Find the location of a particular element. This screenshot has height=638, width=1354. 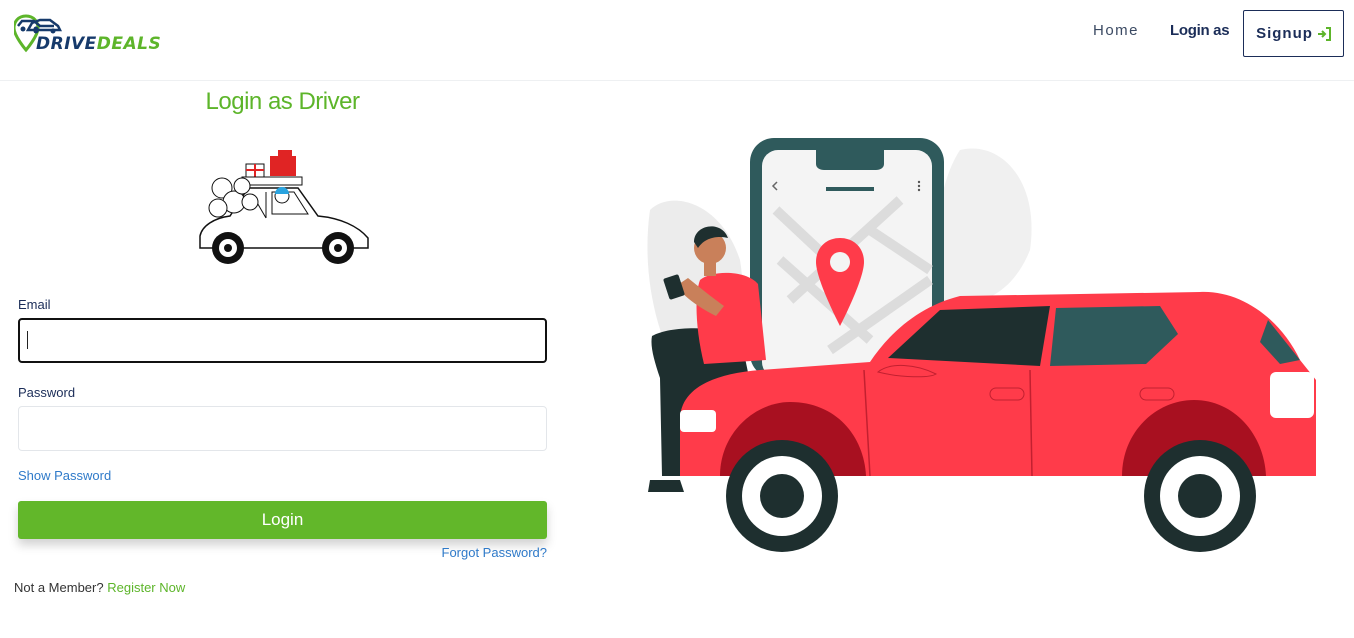

login-button: Login is located at coordinates (282, 520).